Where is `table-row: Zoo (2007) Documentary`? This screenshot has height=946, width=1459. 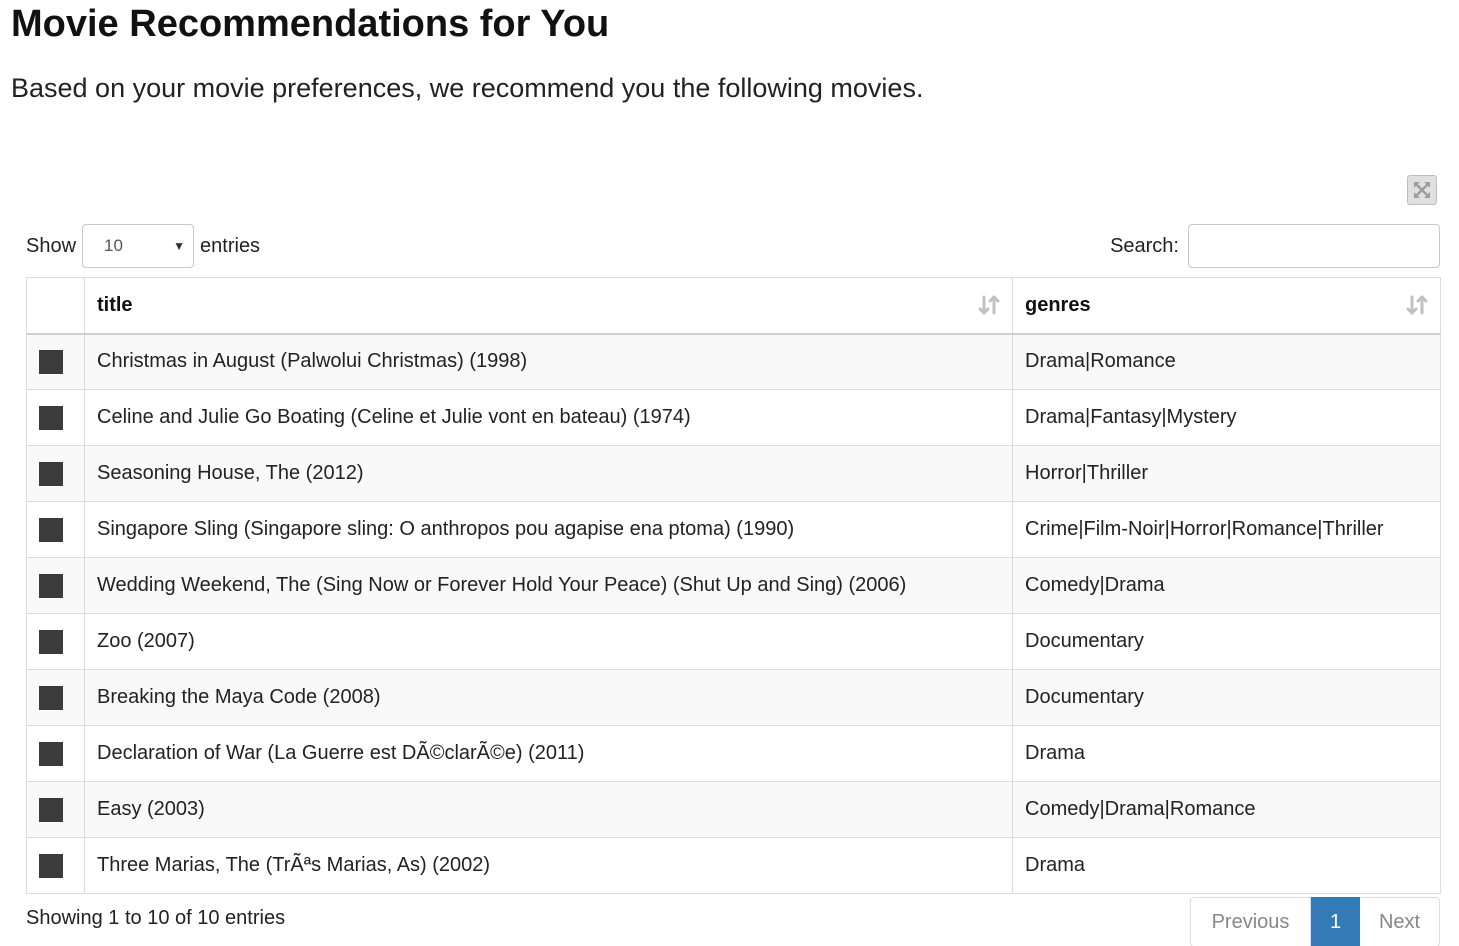
table-row: Zoo (2007) Documentary is located at coordinates (733, 641).